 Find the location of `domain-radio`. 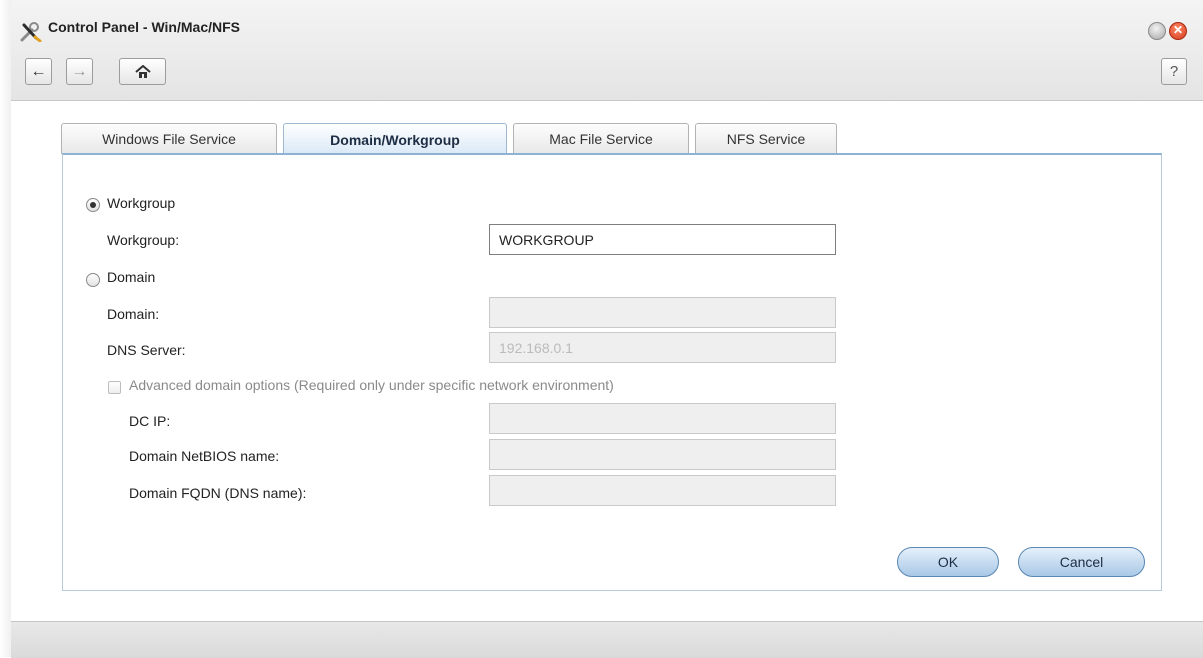

domain-radio is located at coordinates (93, 280).